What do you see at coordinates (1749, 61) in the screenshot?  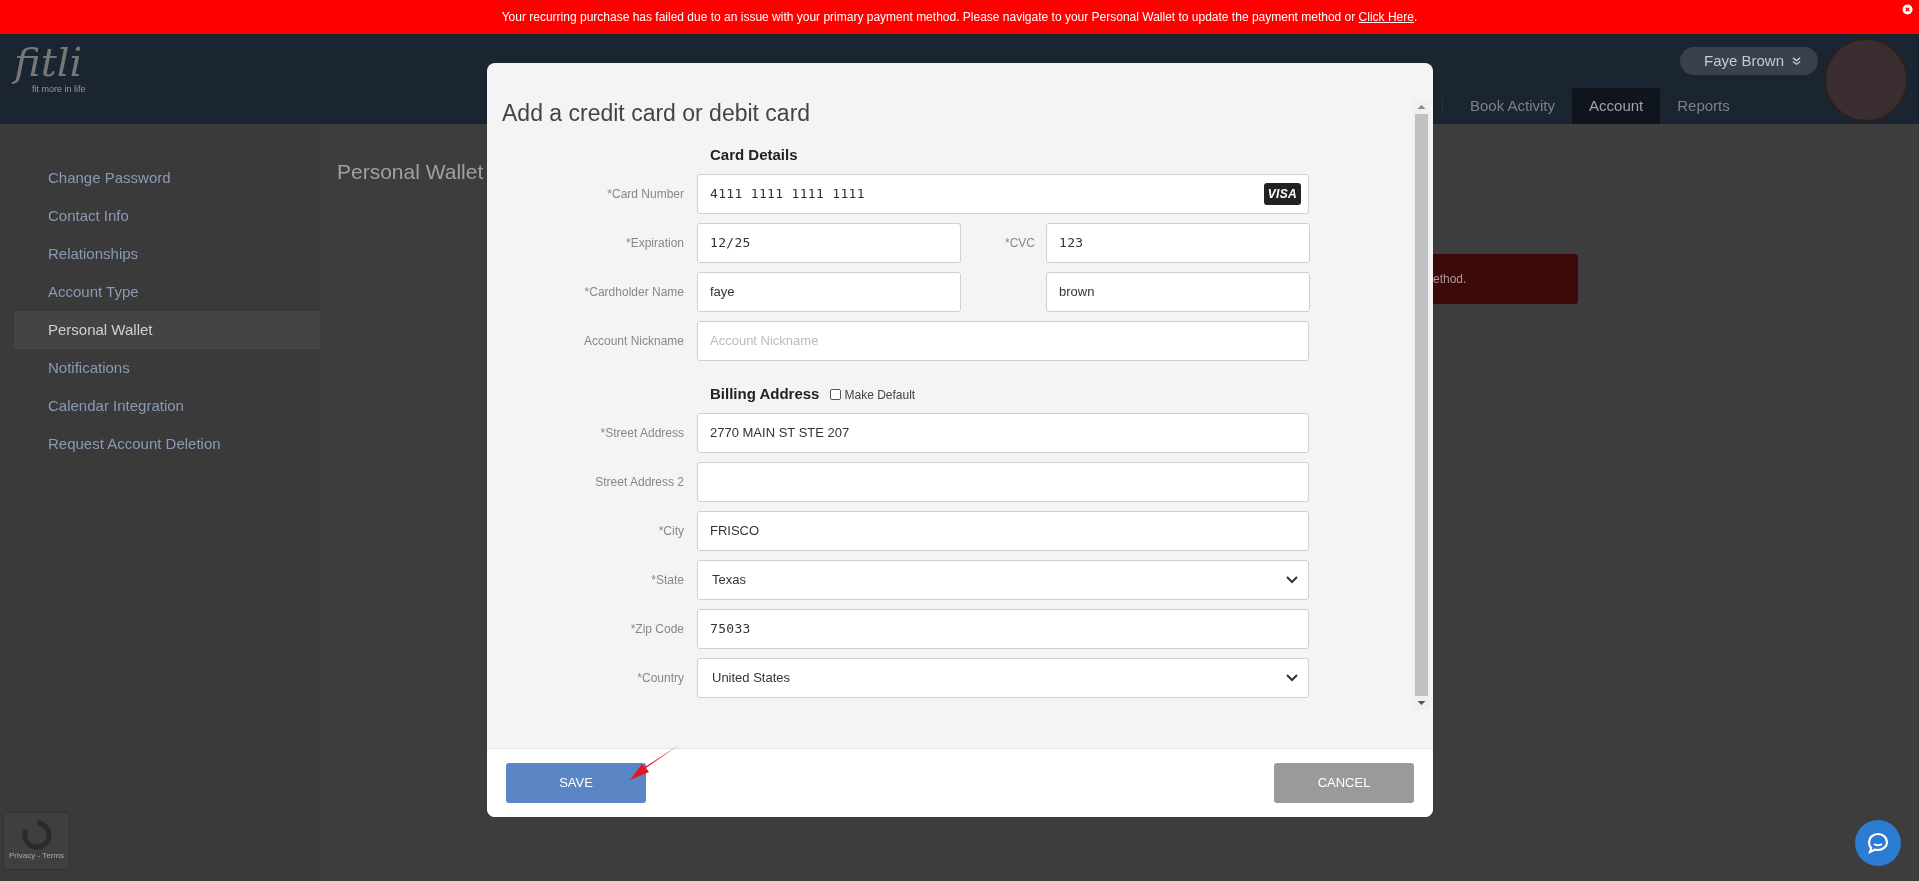 I see `user-menu: Faye Brown` at bounding box center [1749, 61].